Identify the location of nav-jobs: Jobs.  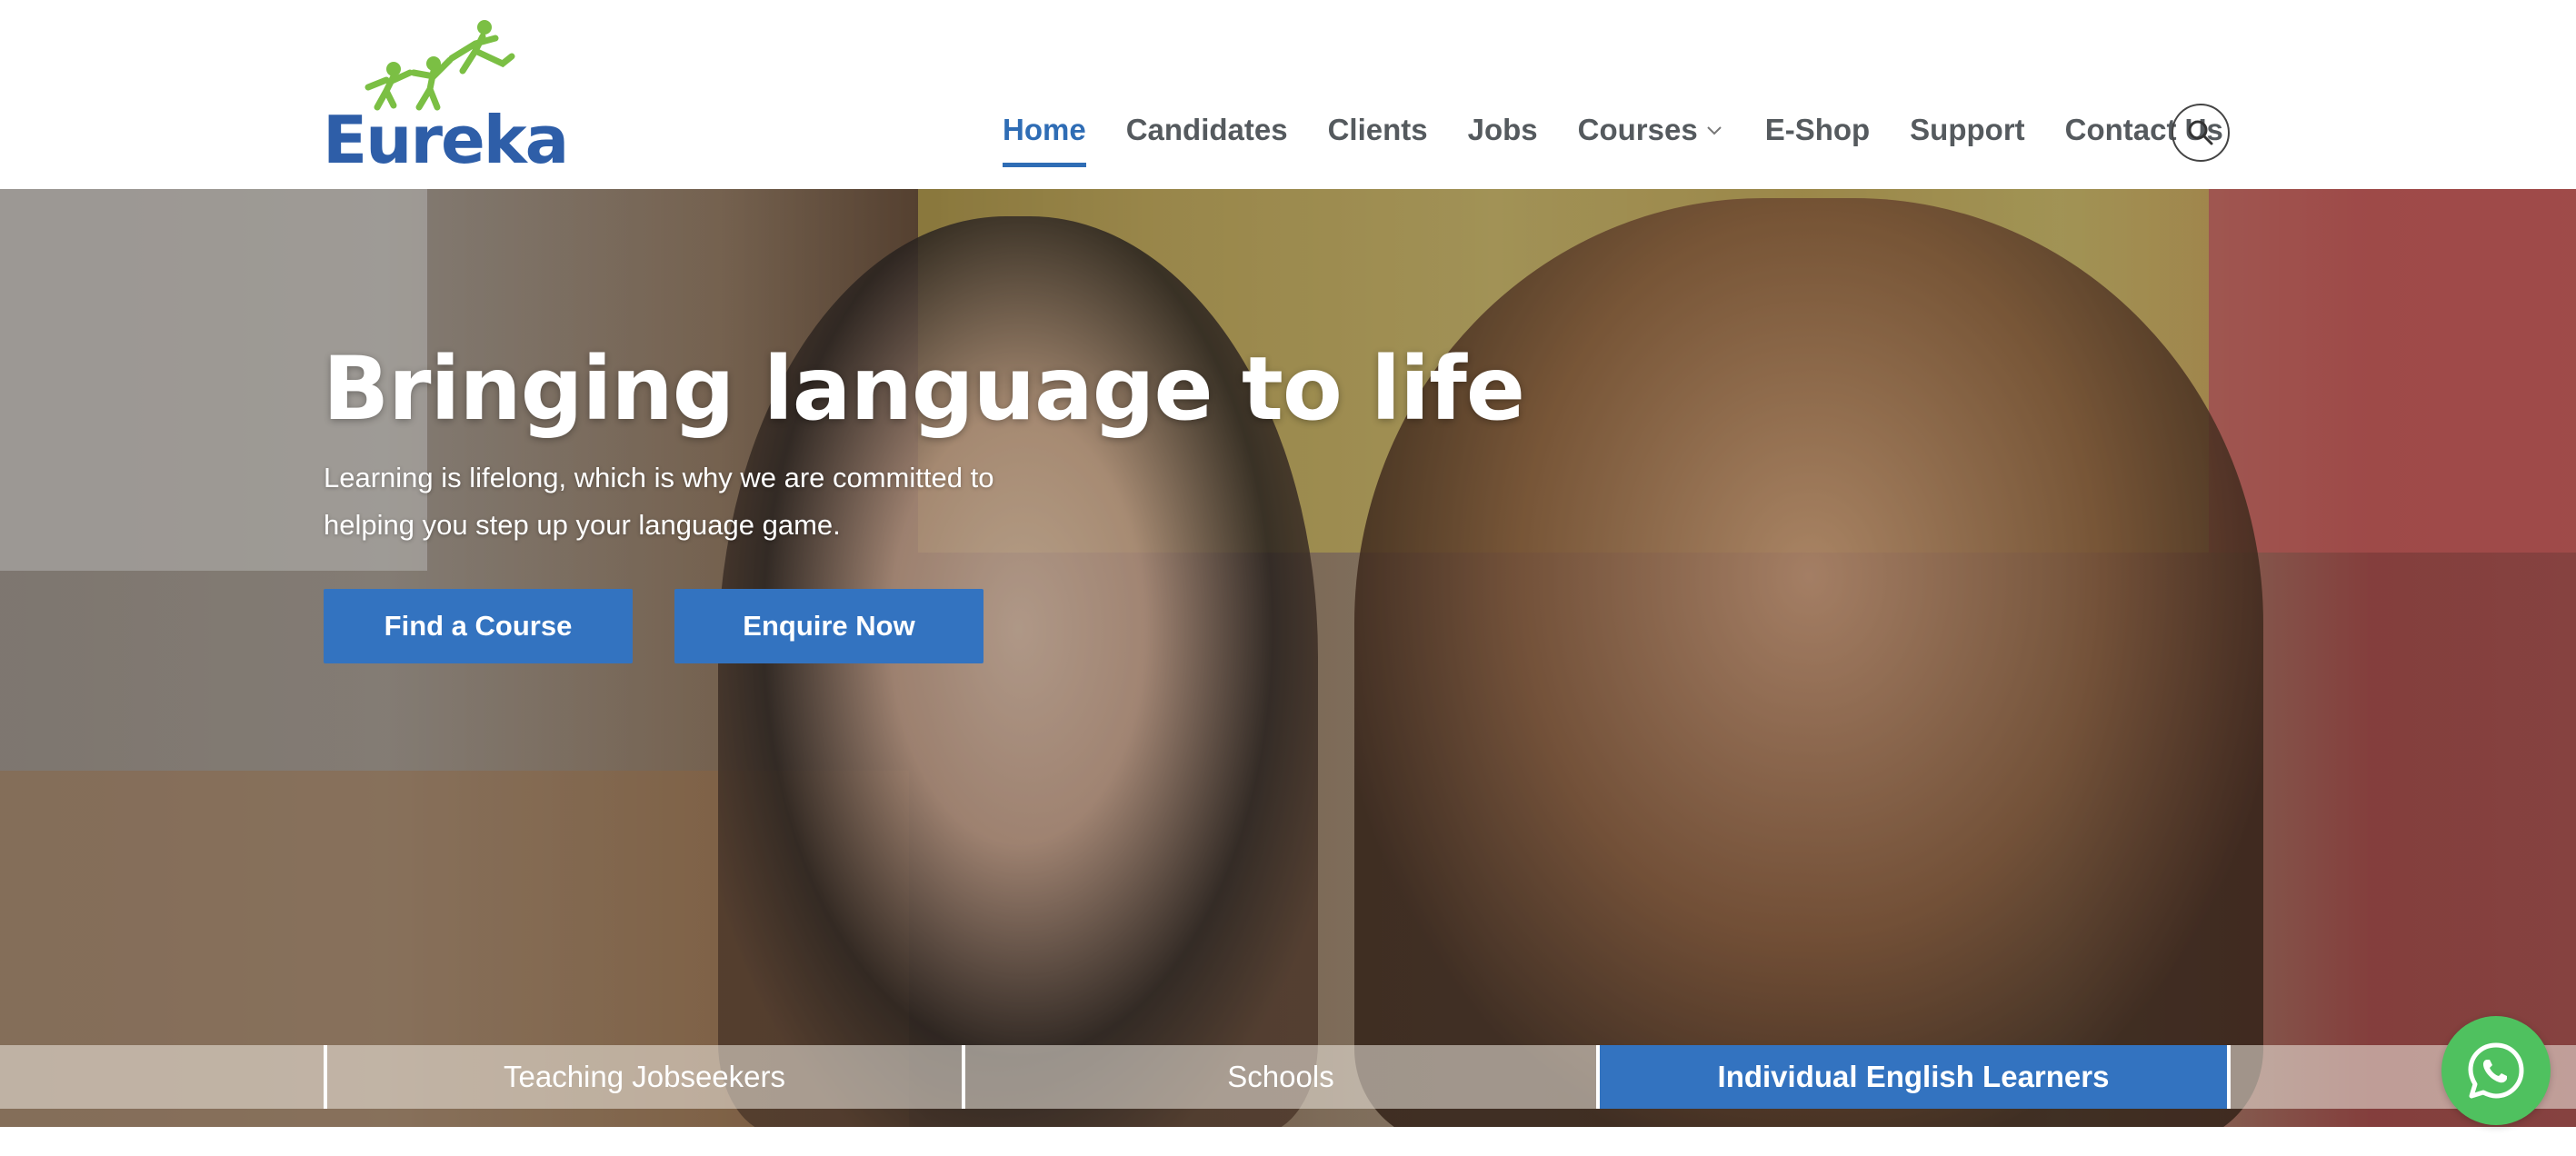
(1503, 130).